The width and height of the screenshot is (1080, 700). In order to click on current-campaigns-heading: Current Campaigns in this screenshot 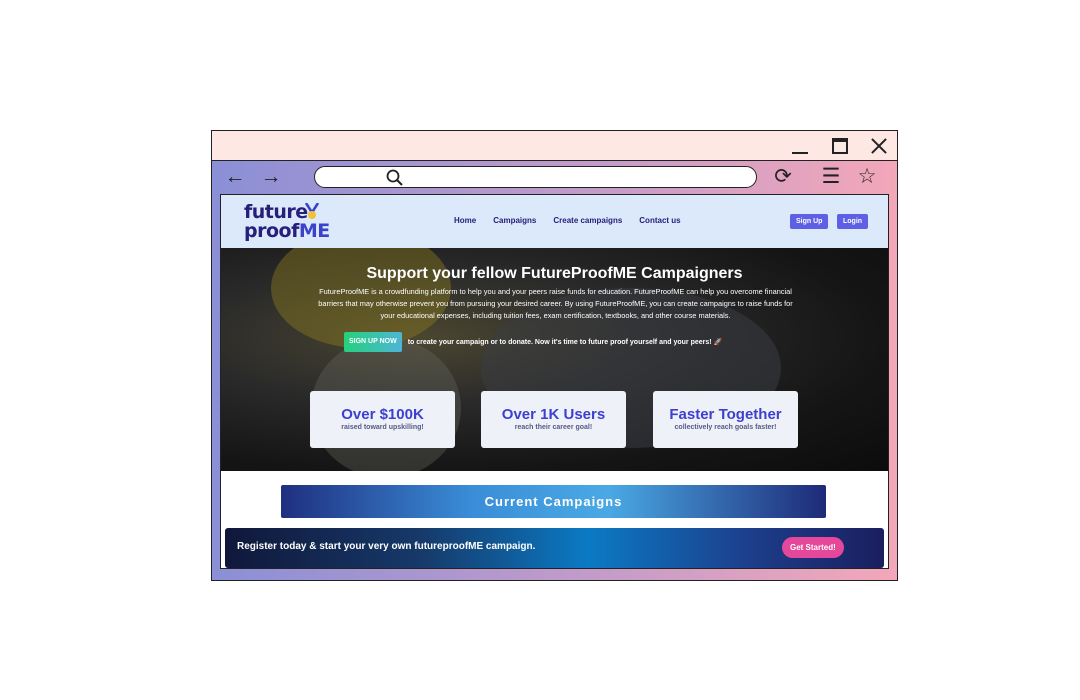, I will do `click(553, 501)`.